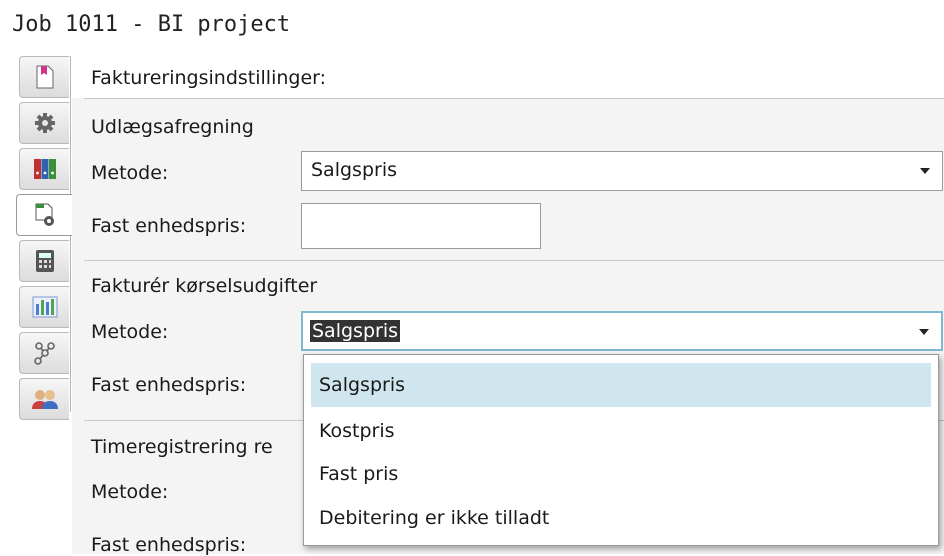 This screenshot has width=944, height=556. What do you see at coordinates (209, 78) in the screenshot?
I see `form-heading: Faktureringsindstillinger:` at bounding box center [209, 78].